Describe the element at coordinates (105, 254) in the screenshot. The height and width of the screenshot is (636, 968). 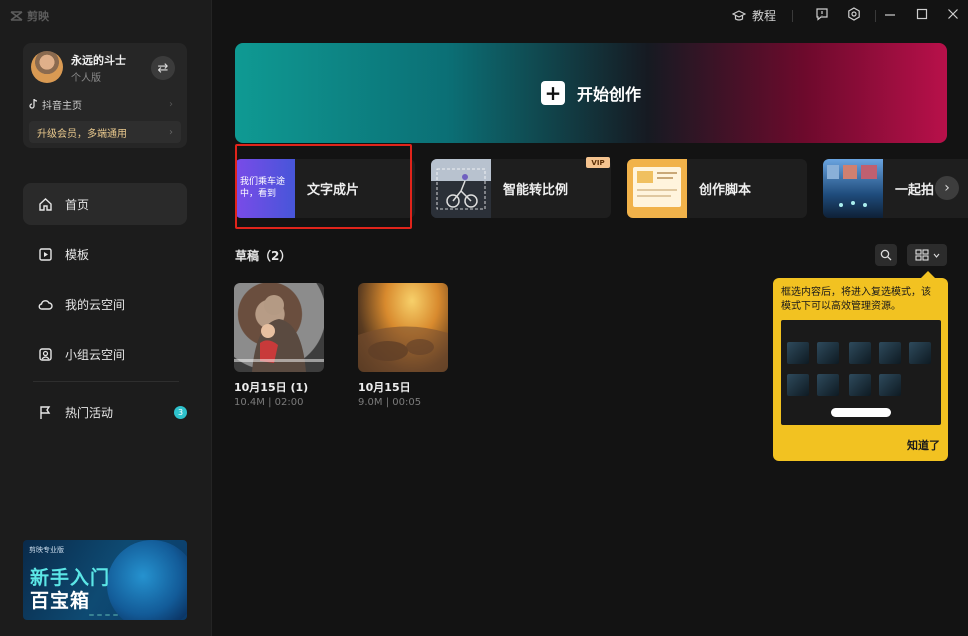
I see `sidebar-item-templates: 模板` at that location.